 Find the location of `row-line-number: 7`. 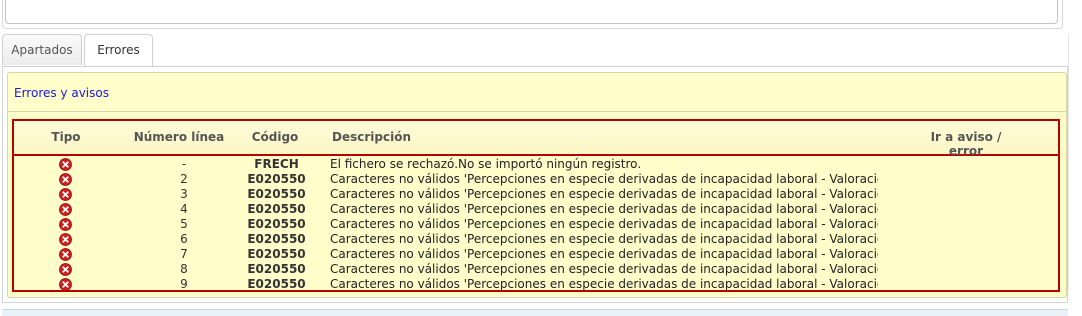

row-line-number: 7 is located at coordinates (184, 254).